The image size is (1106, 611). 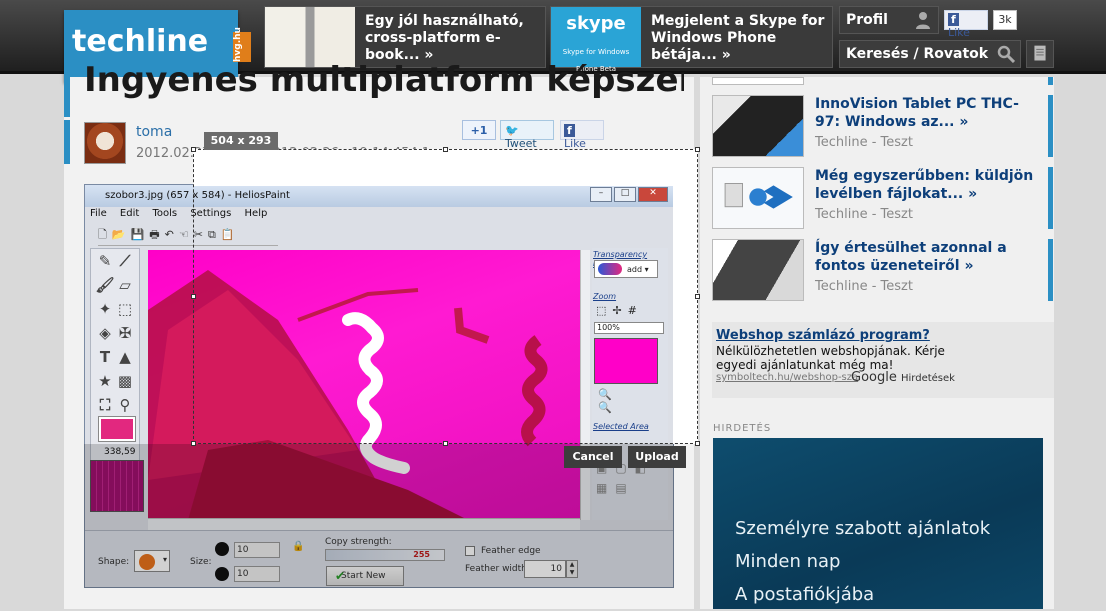 I want to click on select-icon: ⬚, so click(x=125, y=309).